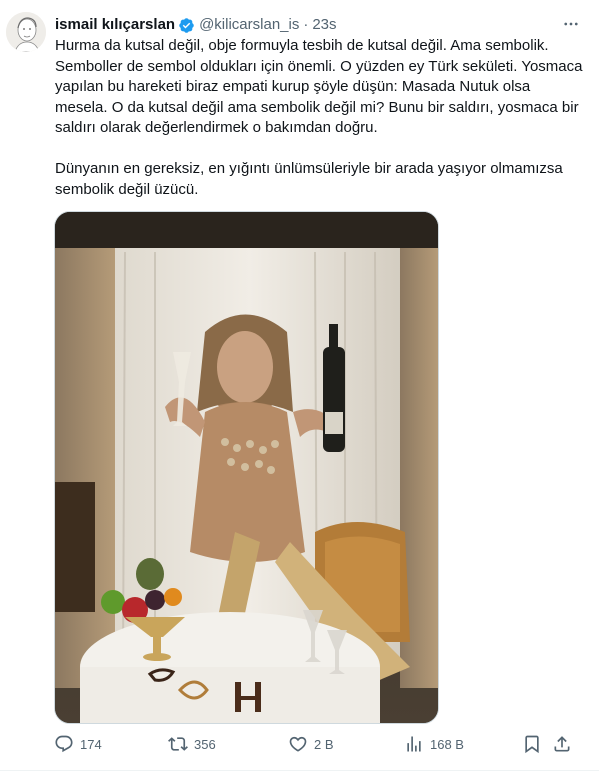  I want to click on repost-icon, so click(178, 744).